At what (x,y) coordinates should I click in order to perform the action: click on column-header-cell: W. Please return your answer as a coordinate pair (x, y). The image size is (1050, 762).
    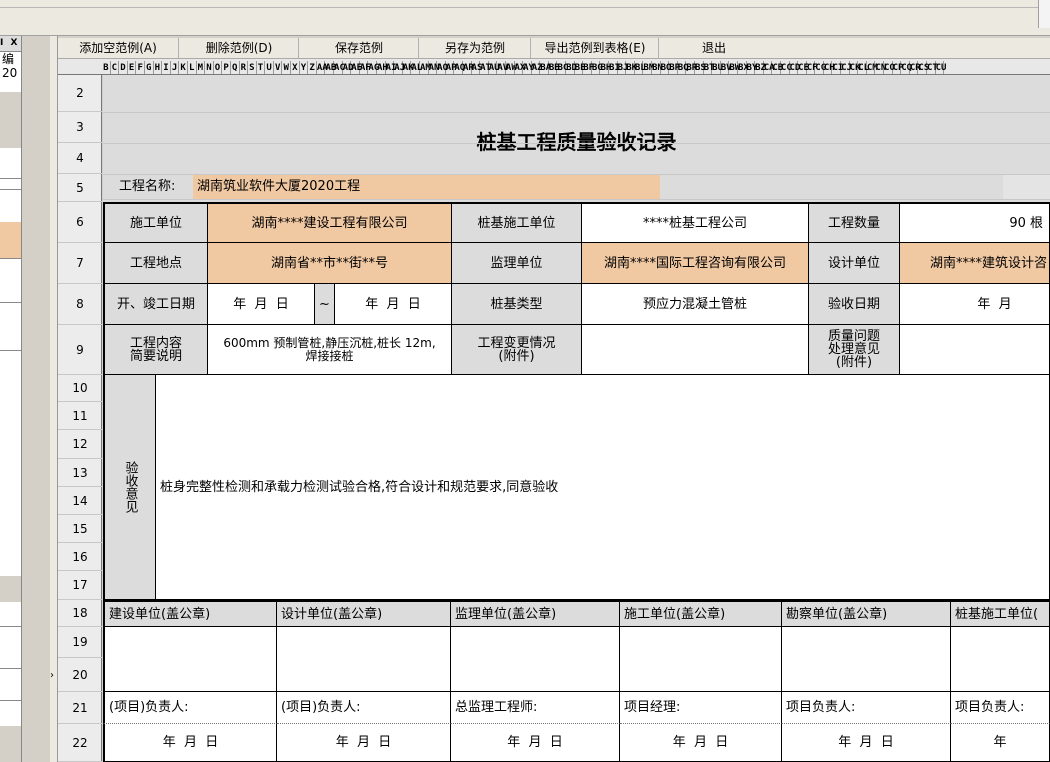
    Looking at the image, I should click on (287, 67).